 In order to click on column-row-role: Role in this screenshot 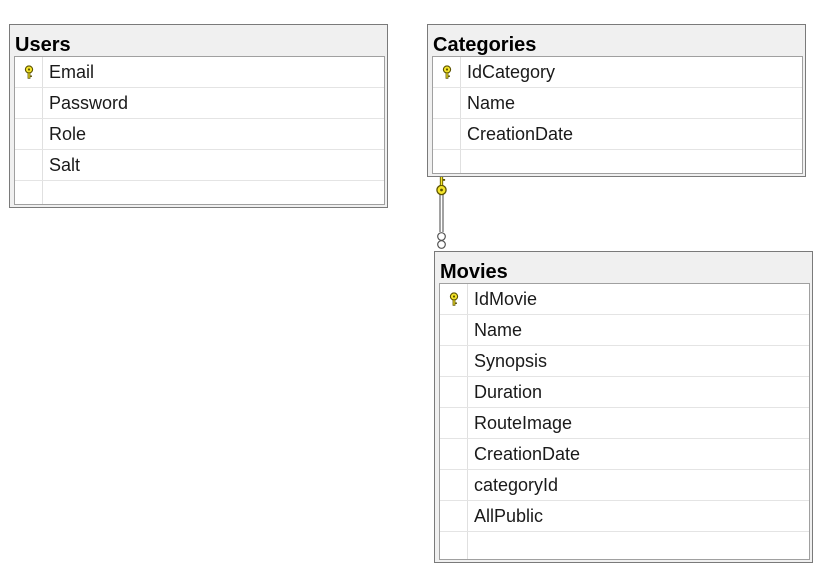, I will do `click(199, 134)`.